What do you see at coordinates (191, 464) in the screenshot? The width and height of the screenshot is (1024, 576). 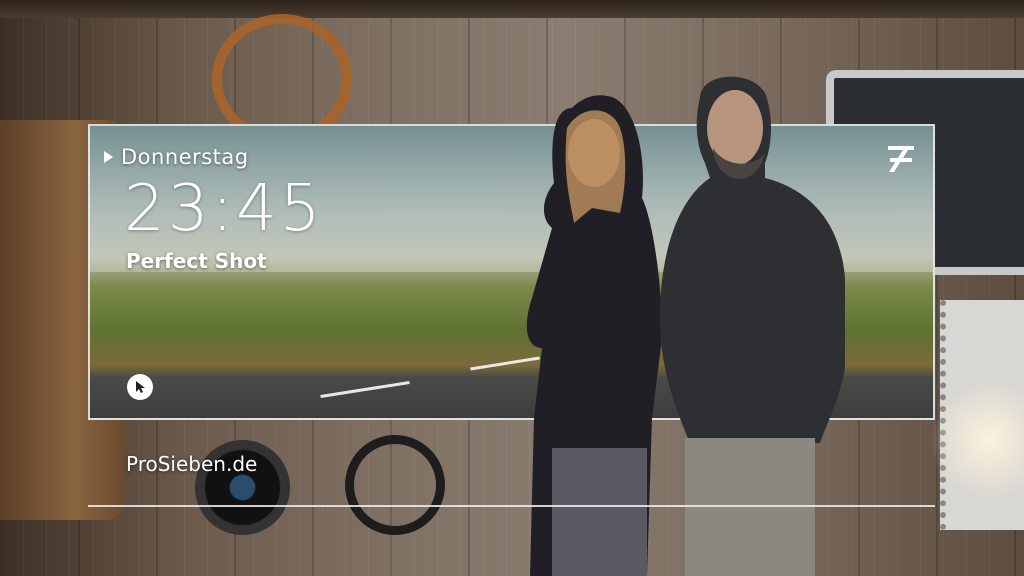 I see `website-link: ProSieben.de` at bounding box center [191, 464].